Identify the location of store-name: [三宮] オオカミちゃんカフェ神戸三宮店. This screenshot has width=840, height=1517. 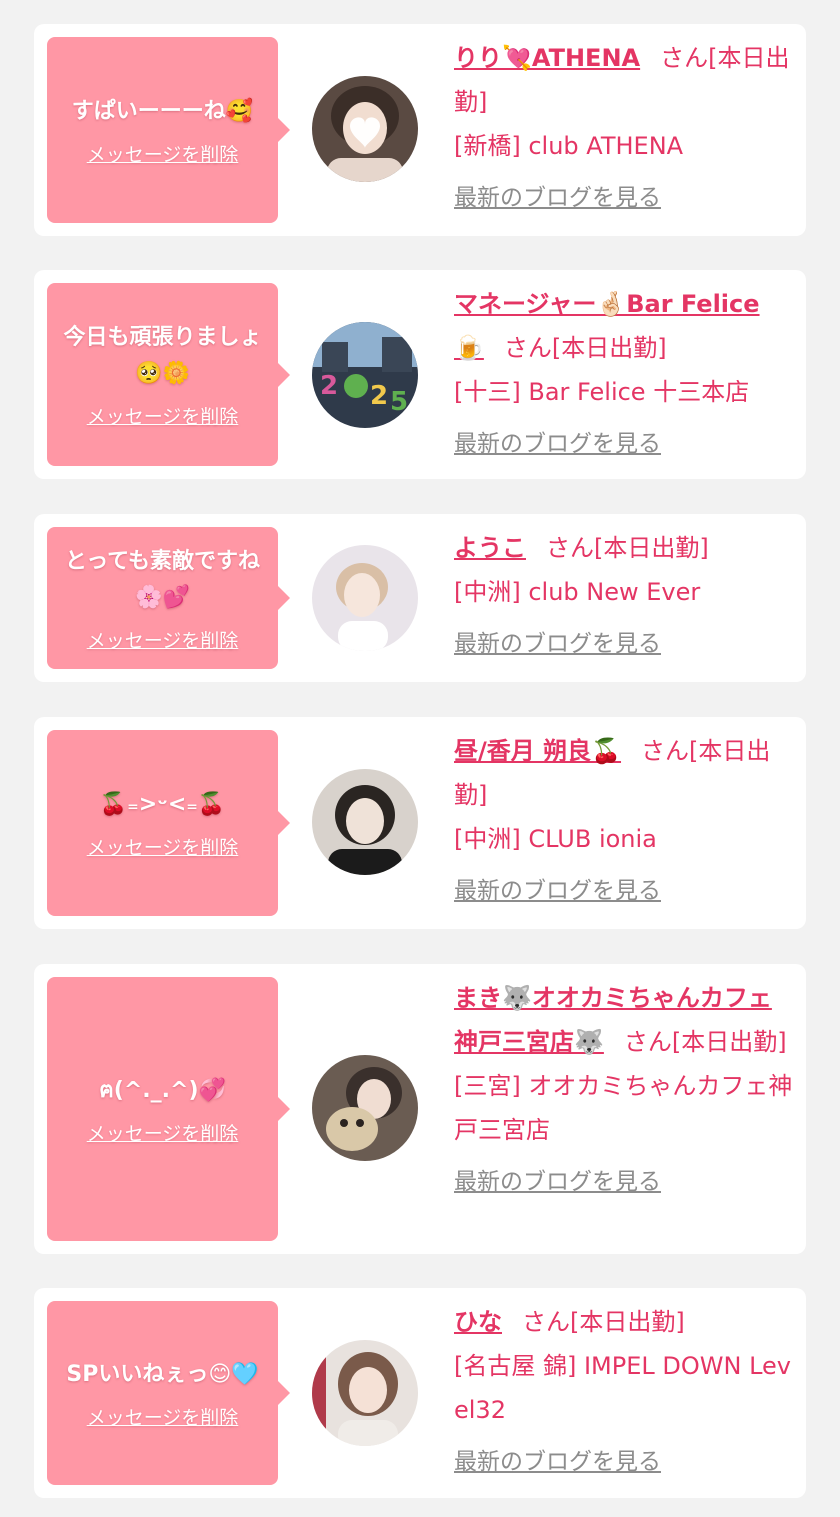
(623, 1108).